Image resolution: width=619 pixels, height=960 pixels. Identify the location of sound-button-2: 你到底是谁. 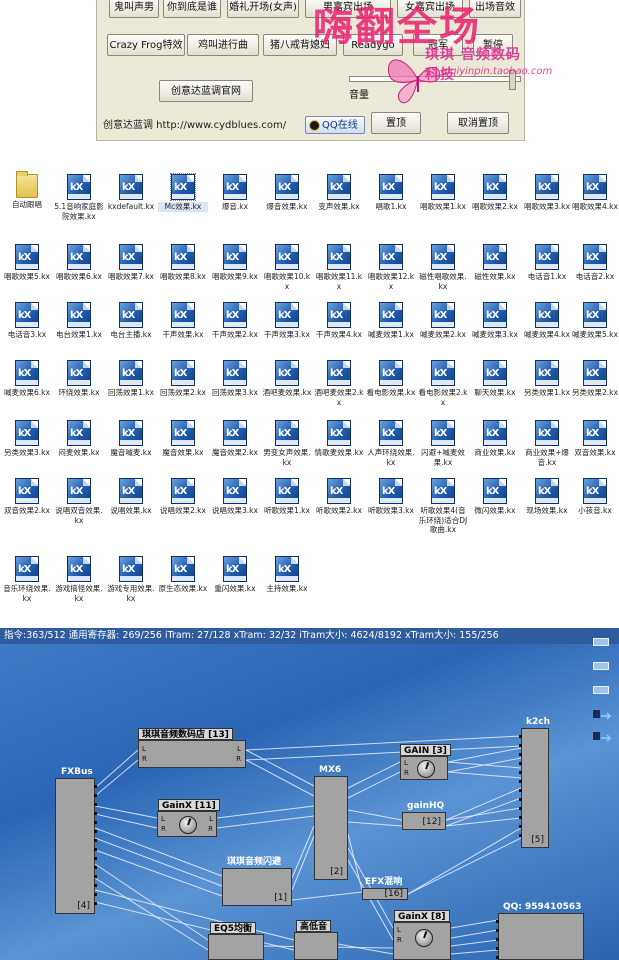
(192, 9).